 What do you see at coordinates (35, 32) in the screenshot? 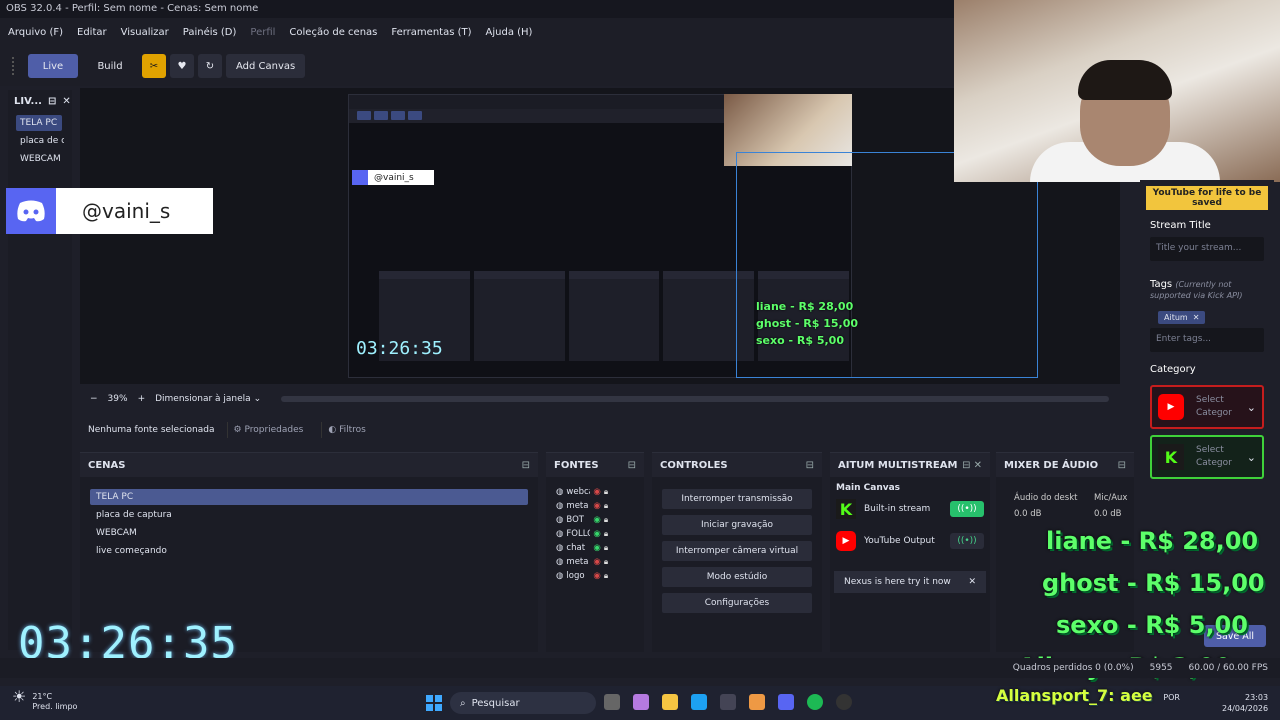
I see `menu-arquivo: Arquivo (F)` at bounding box center [35, 32].